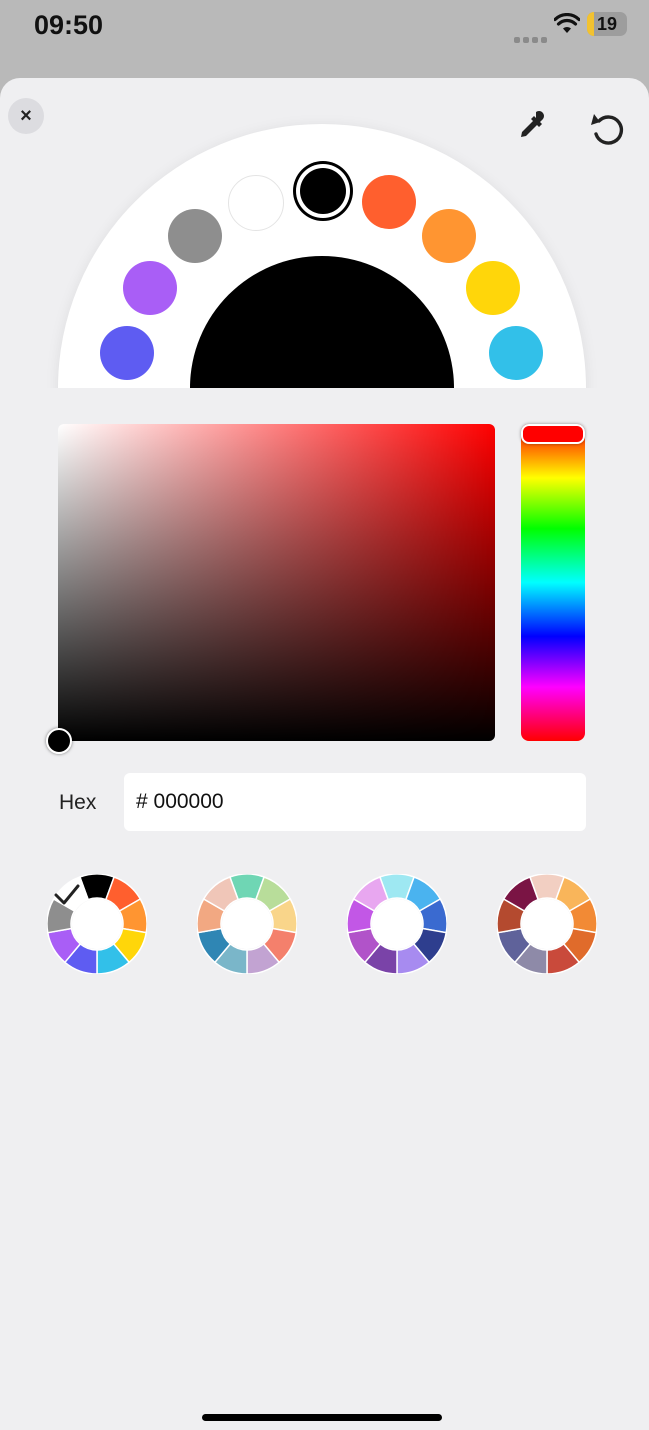  What do you see at coordinates (355, 802) in the screenshot?
I see `hex-input: # 000000` at bounding box center [355, 802].